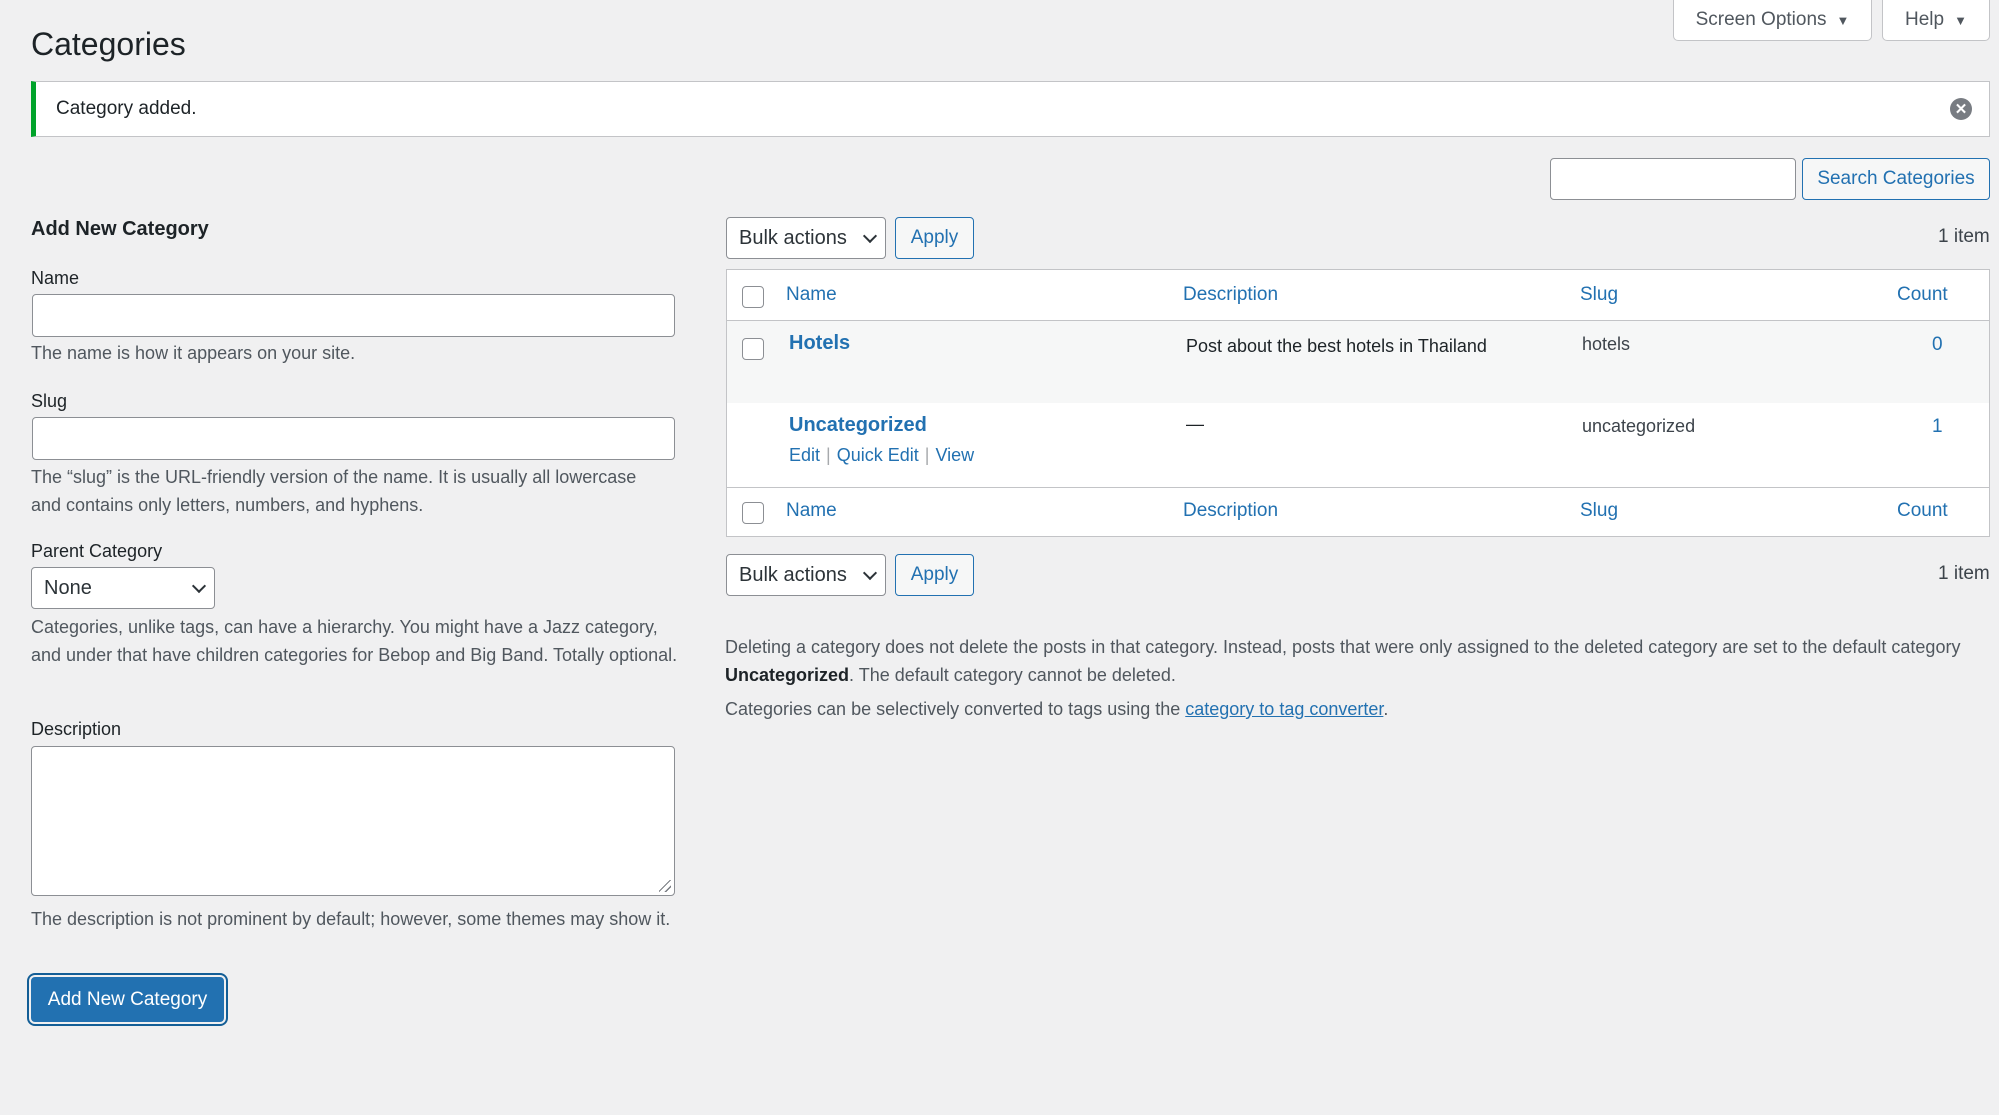 Image resolution: width=1999 pixels, height=1115 pixels. What do you see at coordinates (97, 551) in the screenshot?
I see `parent-category-label: Parent Category` at bounding box center [97, 551].